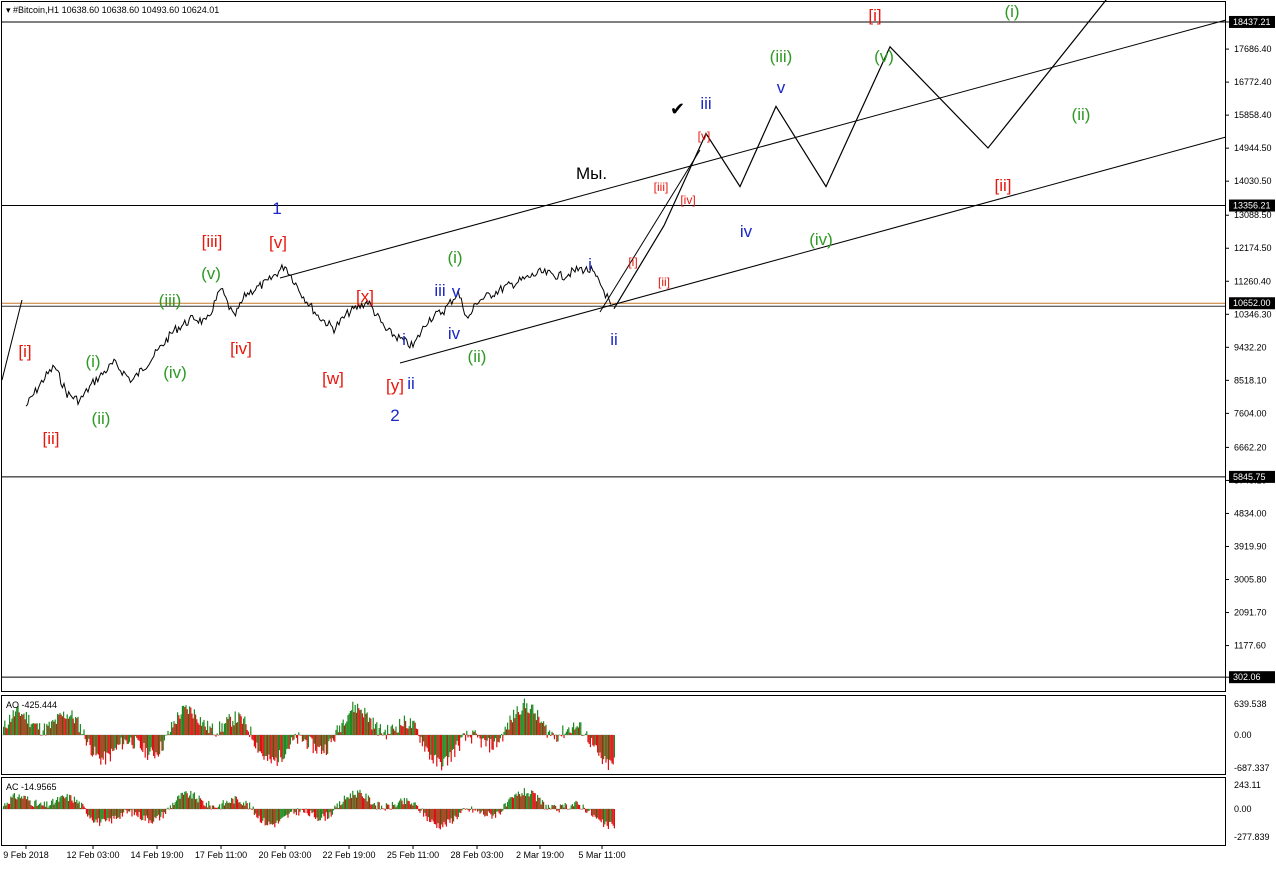 Image resolution: width=1276 pixels, height=871 pixels. What do you see at coordinates (590, 264) in the screenshot?
I see `wave-label: i` at bounding box center [590, 264].